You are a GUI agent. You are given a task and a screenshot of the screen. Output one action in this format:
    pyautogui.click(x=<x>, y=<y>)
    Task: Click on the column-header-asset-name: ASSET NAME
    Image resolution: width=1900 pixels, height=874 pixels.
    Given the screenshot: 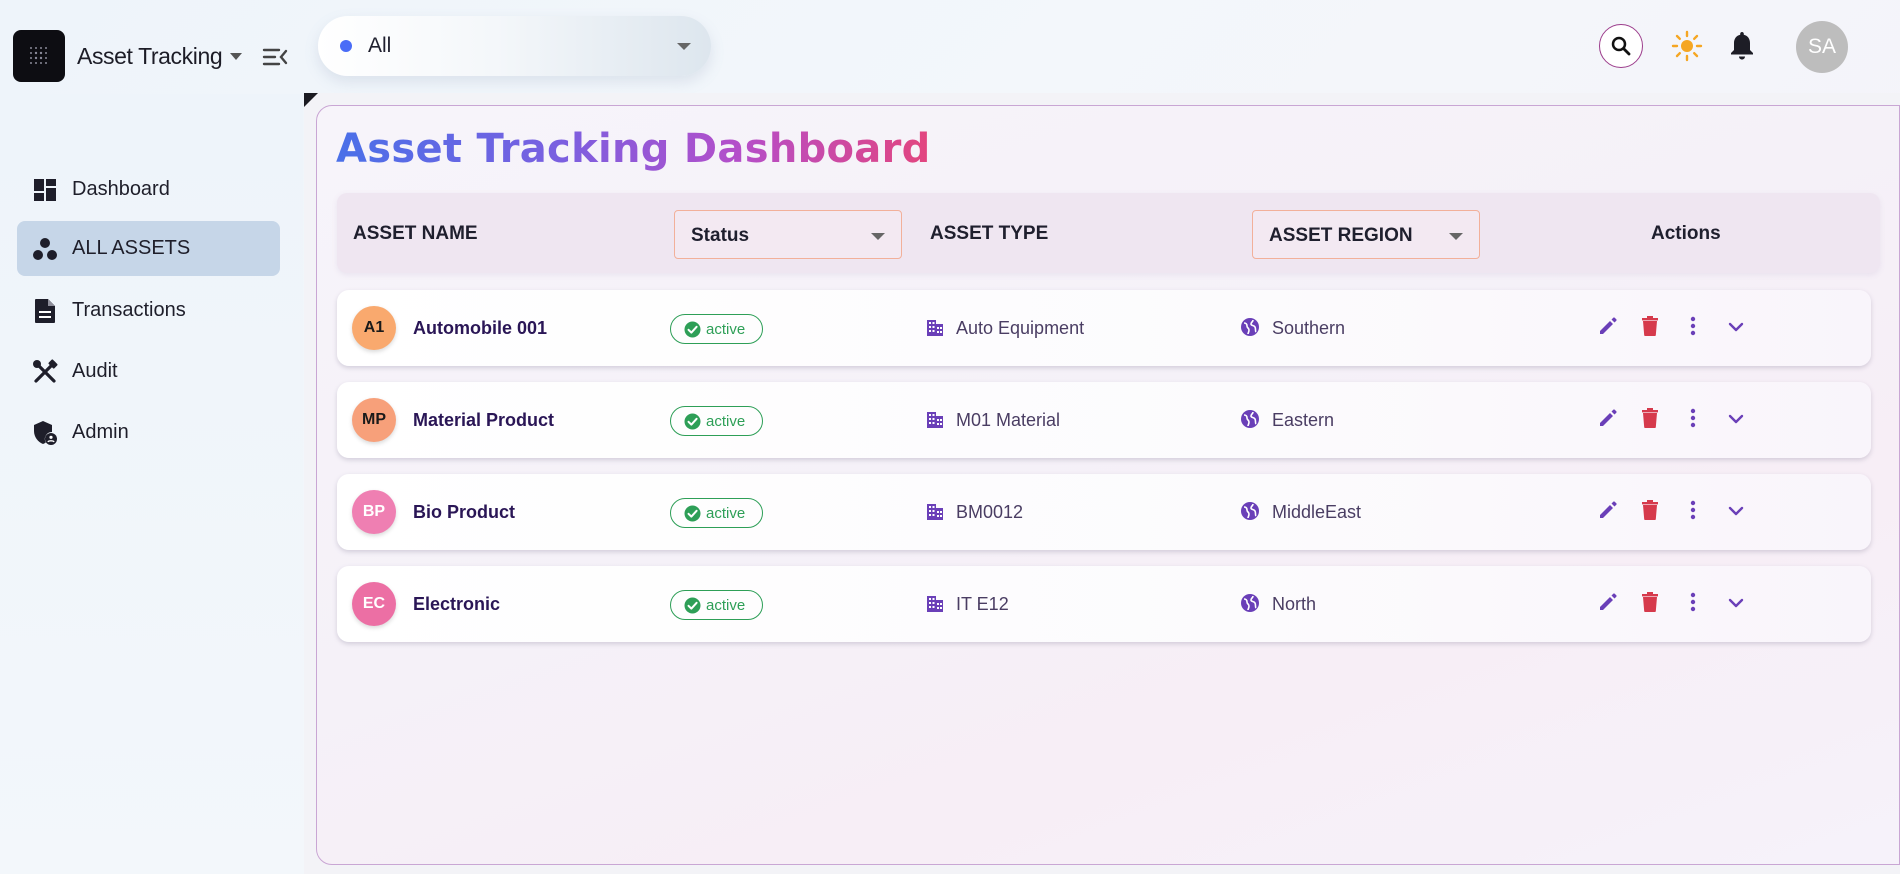 What is the action you would take?
    pyautogui.click(x=415, y=233)
    